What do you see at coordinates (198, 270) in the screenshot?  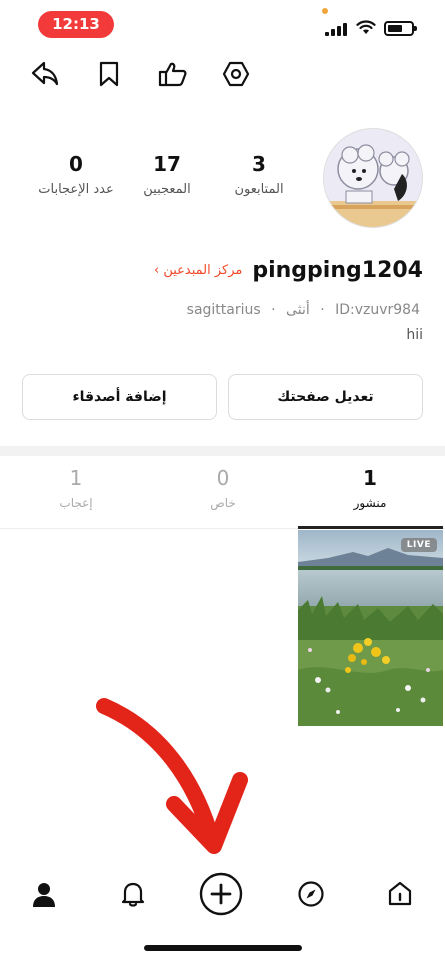 I see `creator-center-link: مركز المبدعين ›` at bounding box center [198, 270].